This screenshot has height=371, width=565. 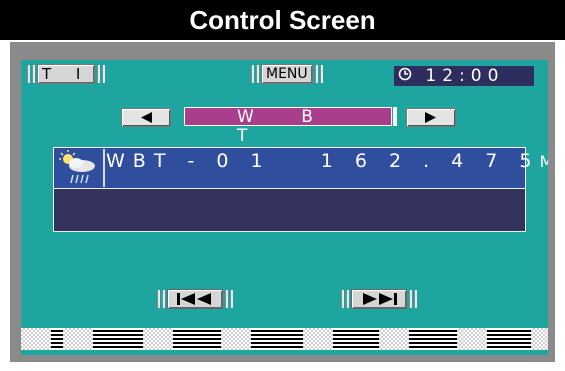 I want to click on channel-row: WBT - 0 1 1 6 2 . 4 7 5MHz, so click(x=300, y=168).